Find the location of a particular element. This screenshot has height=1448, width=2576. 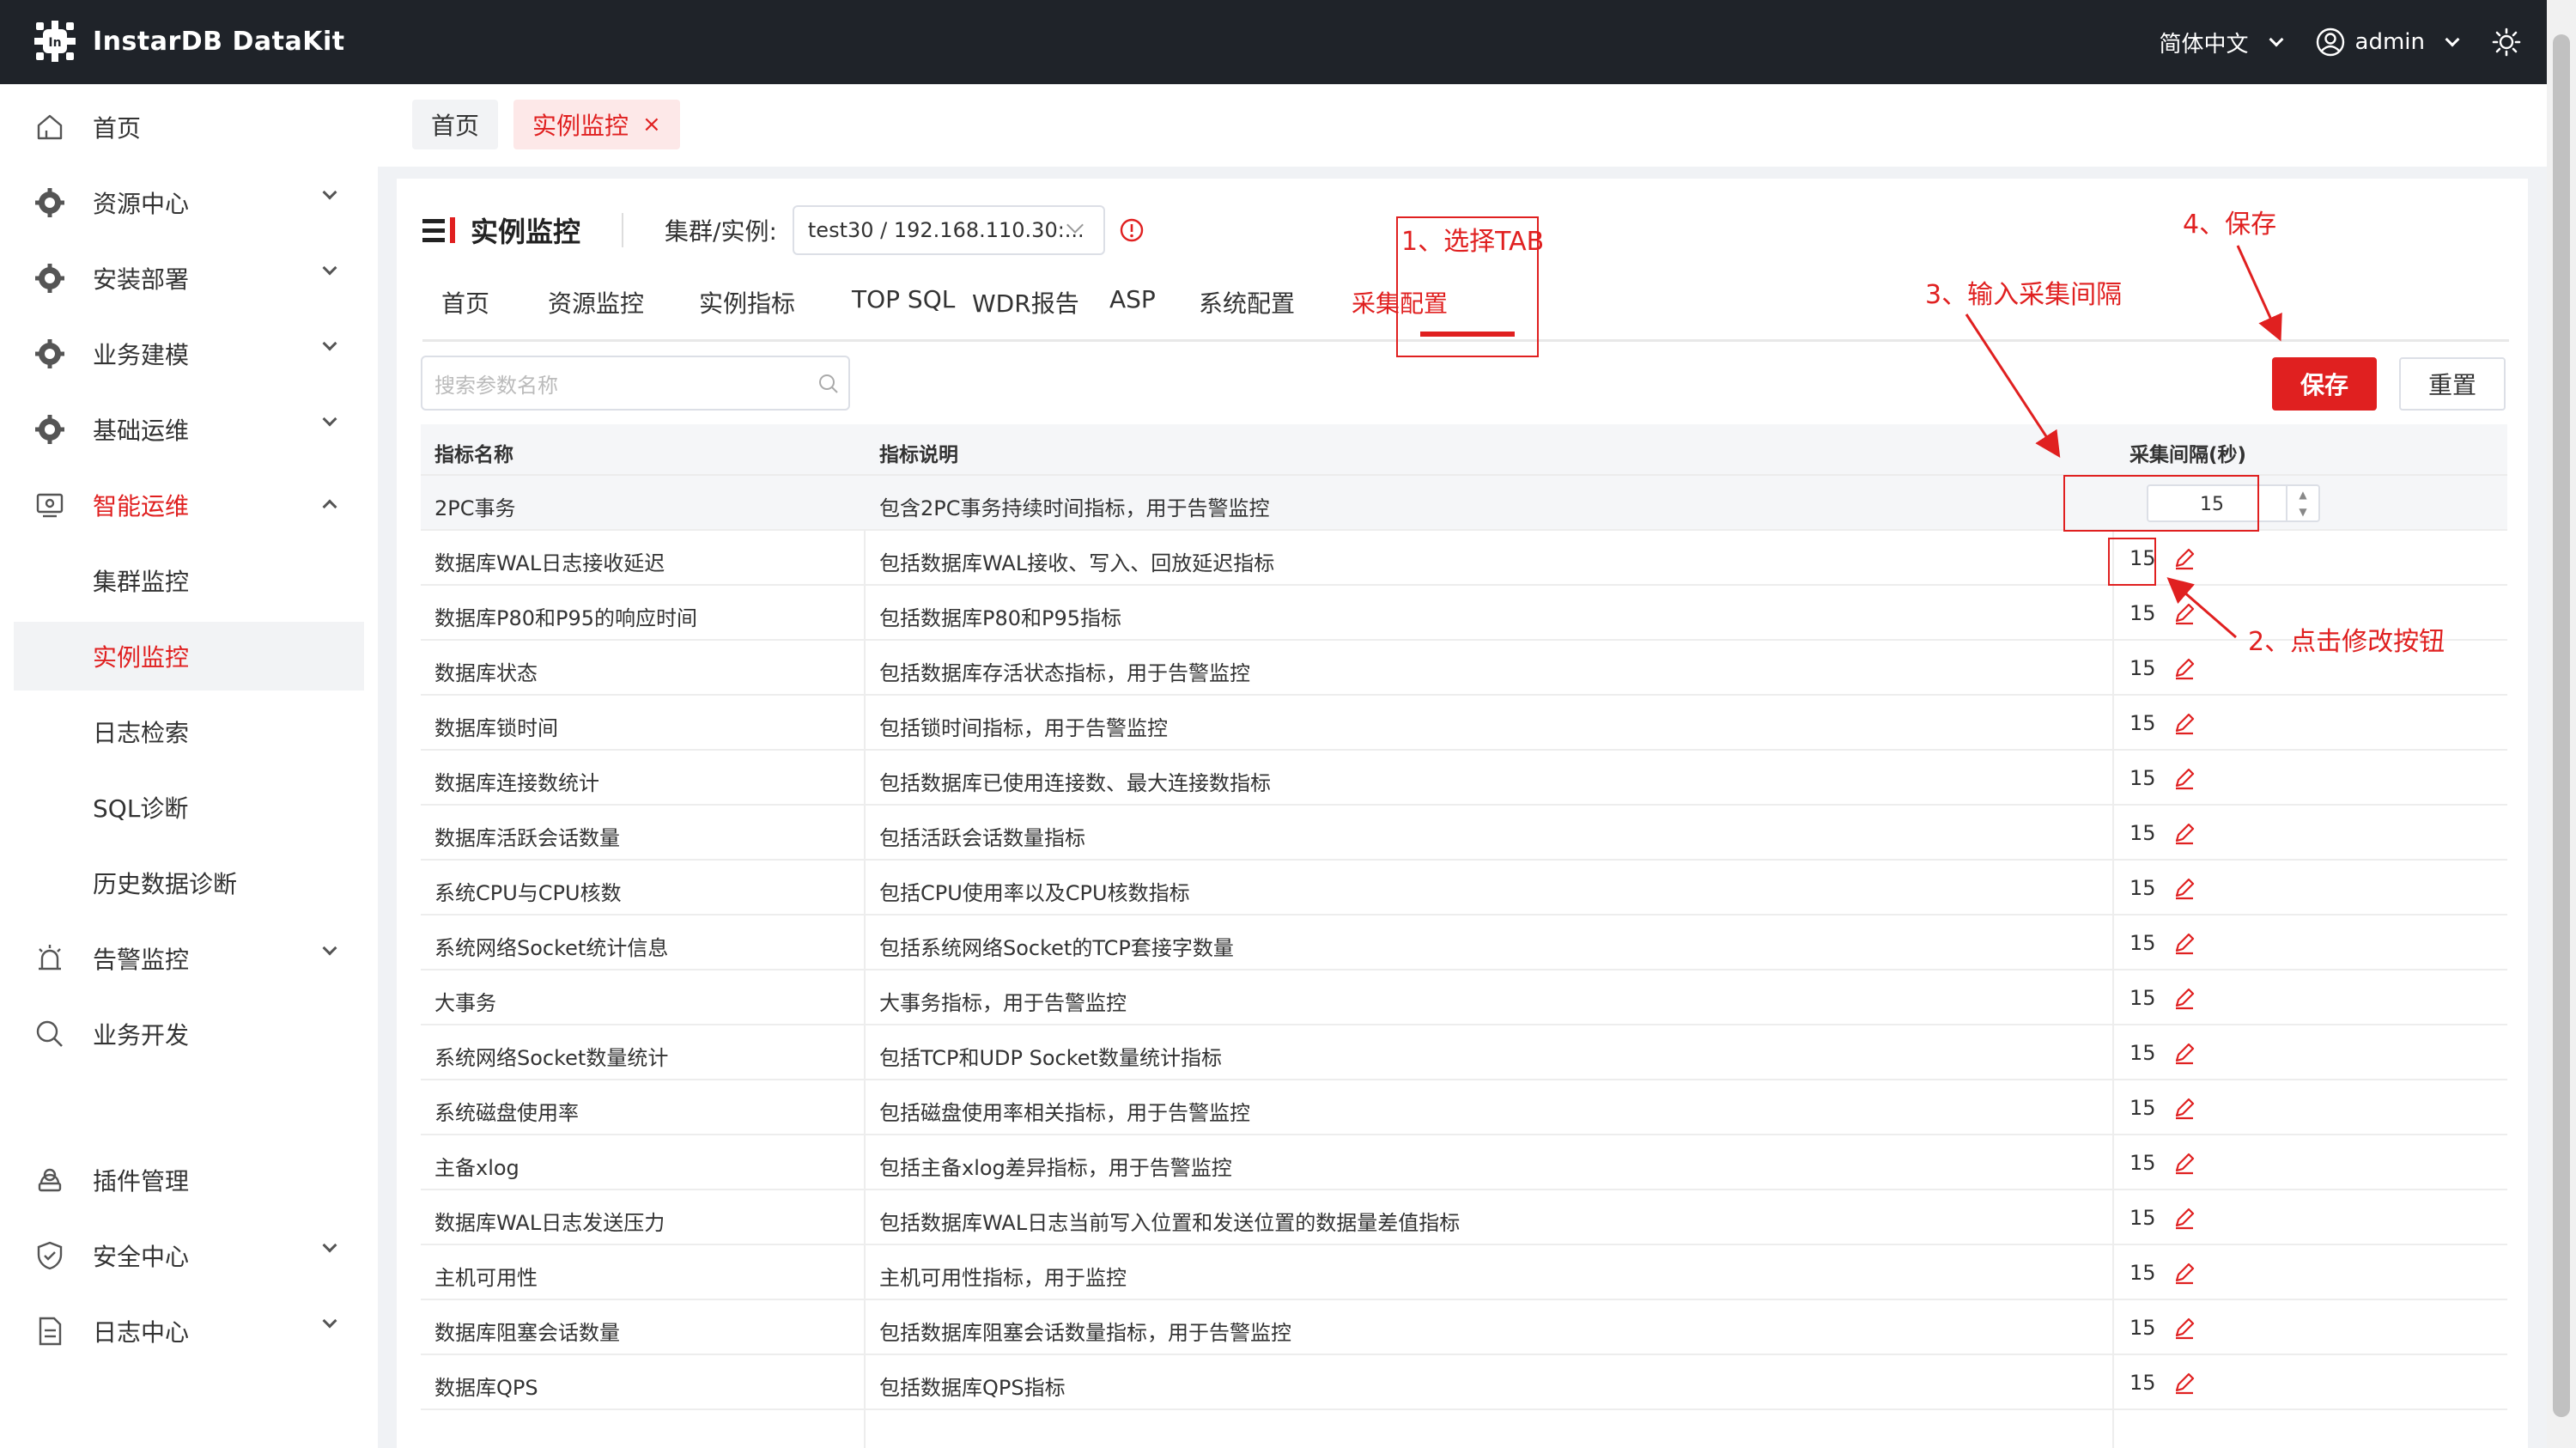

monitor-icon is located at coordinates (50, 505).